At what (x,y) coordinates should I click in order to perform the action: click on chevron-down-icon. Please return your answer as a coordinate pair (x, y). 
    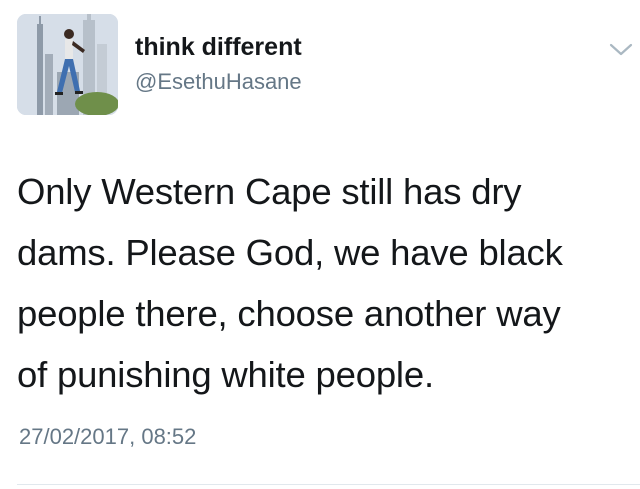
    Looking at the image, I should click on (621, 50).